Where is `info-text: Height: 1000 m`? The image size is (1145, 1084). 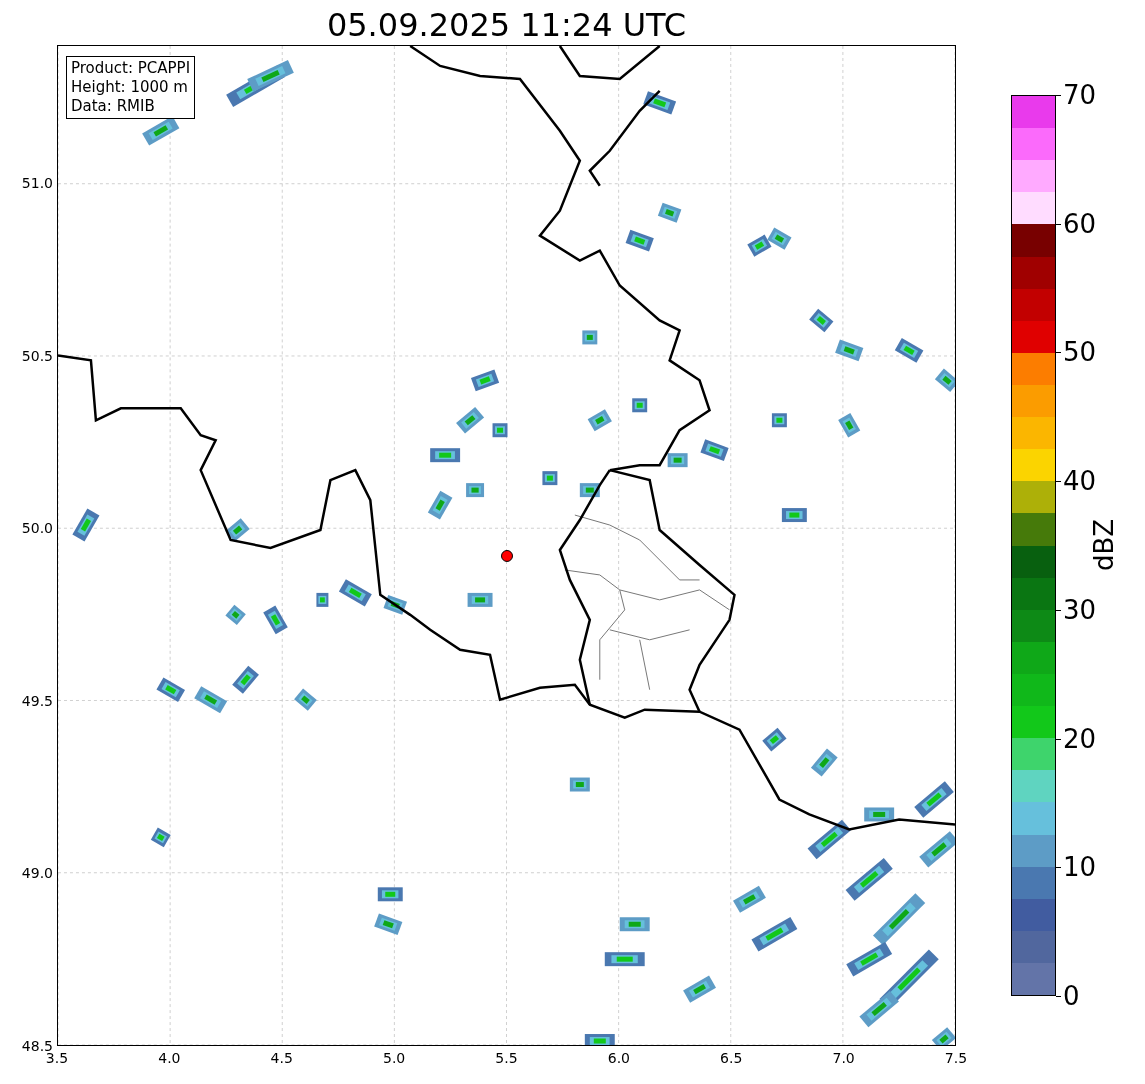
info-text: Height: 1000 m is located at coordinates (130, 87).